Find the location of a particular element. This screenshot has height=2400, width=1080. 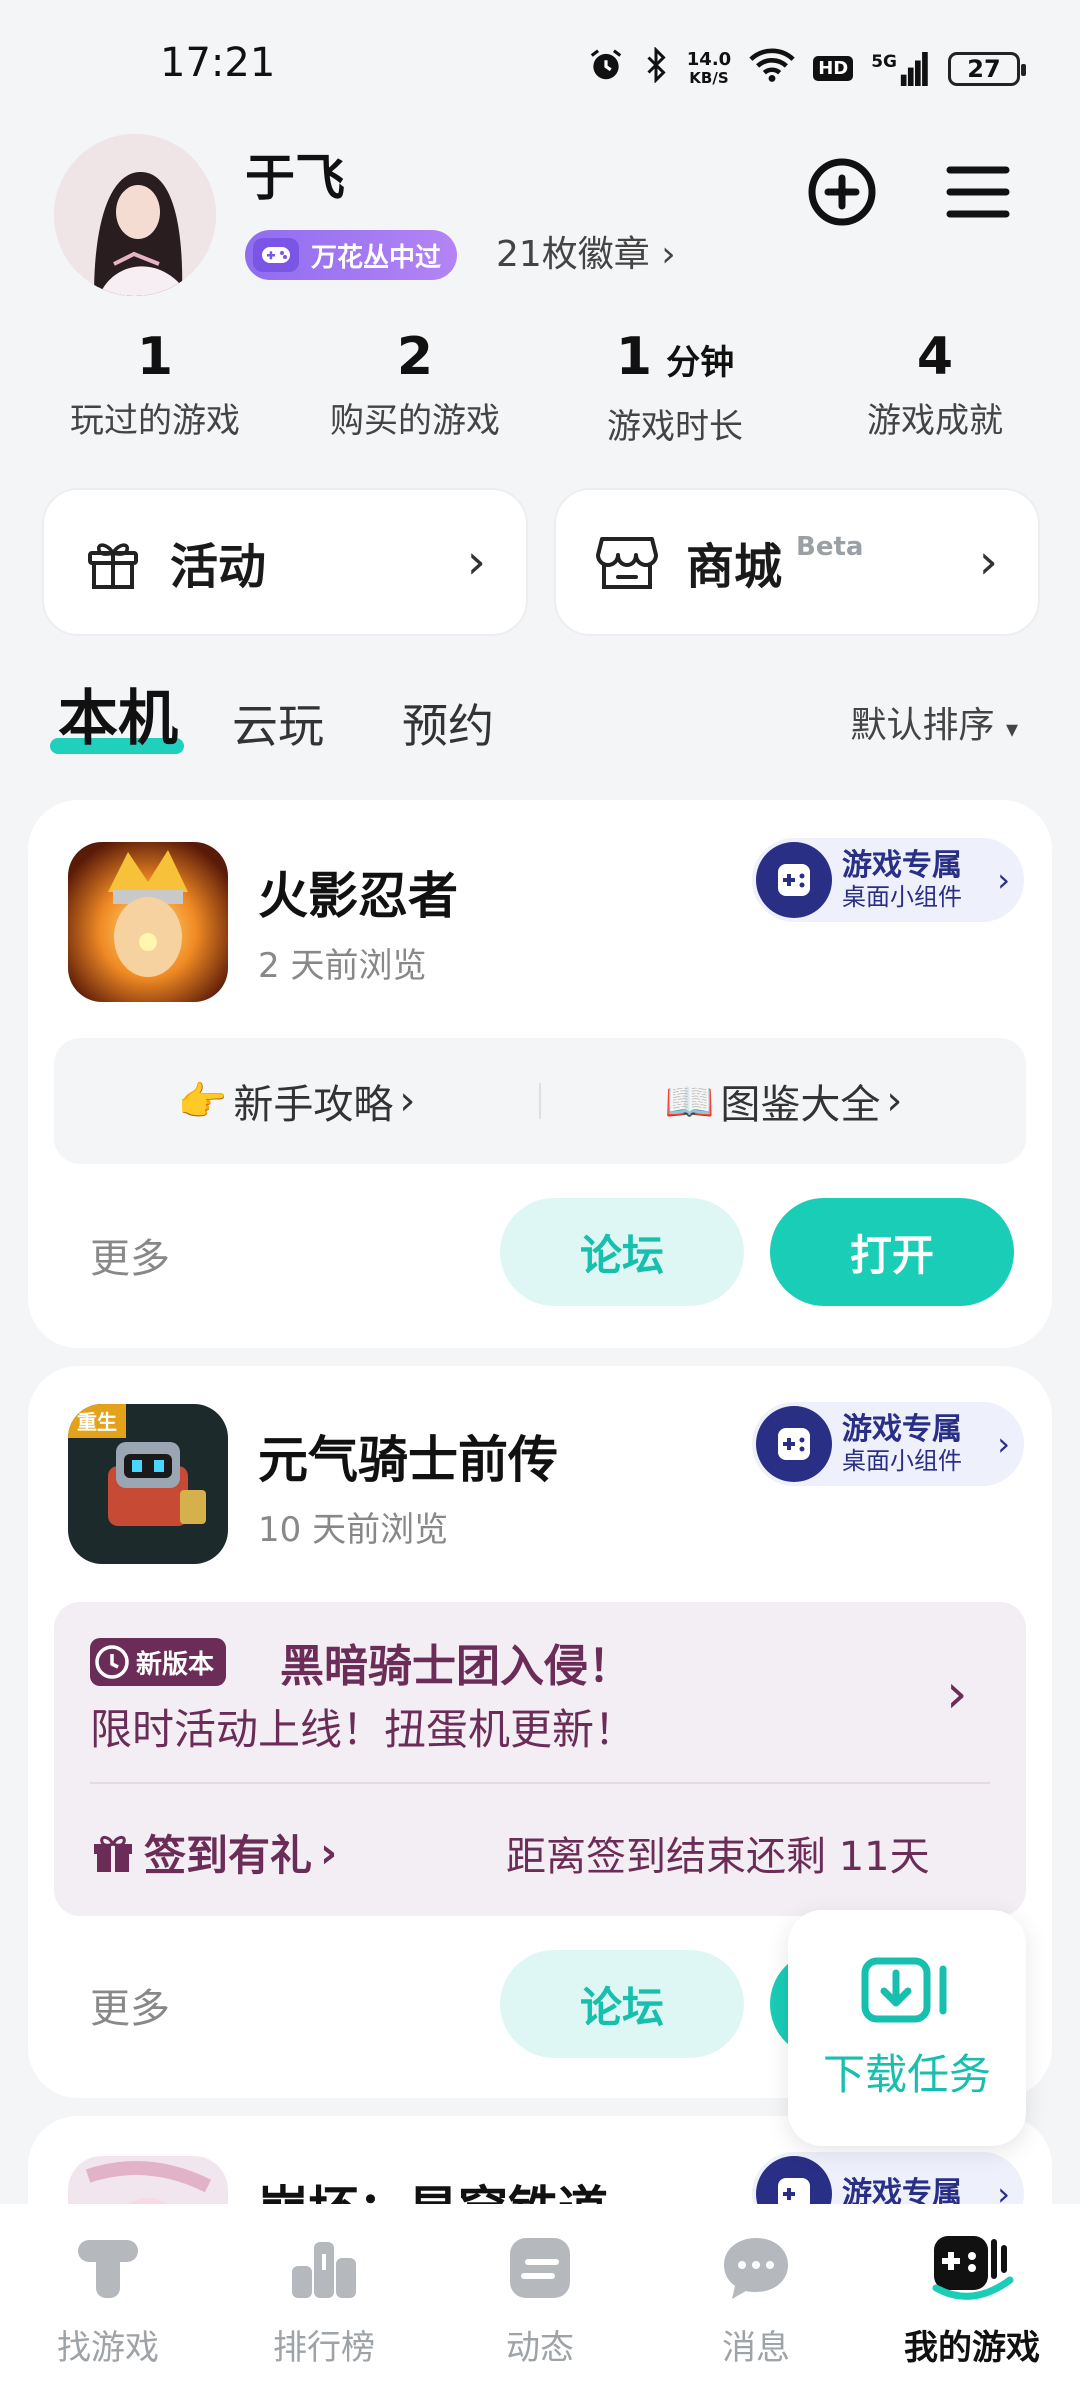

book-icon: 📖 is located at coordinates (689, 1101).